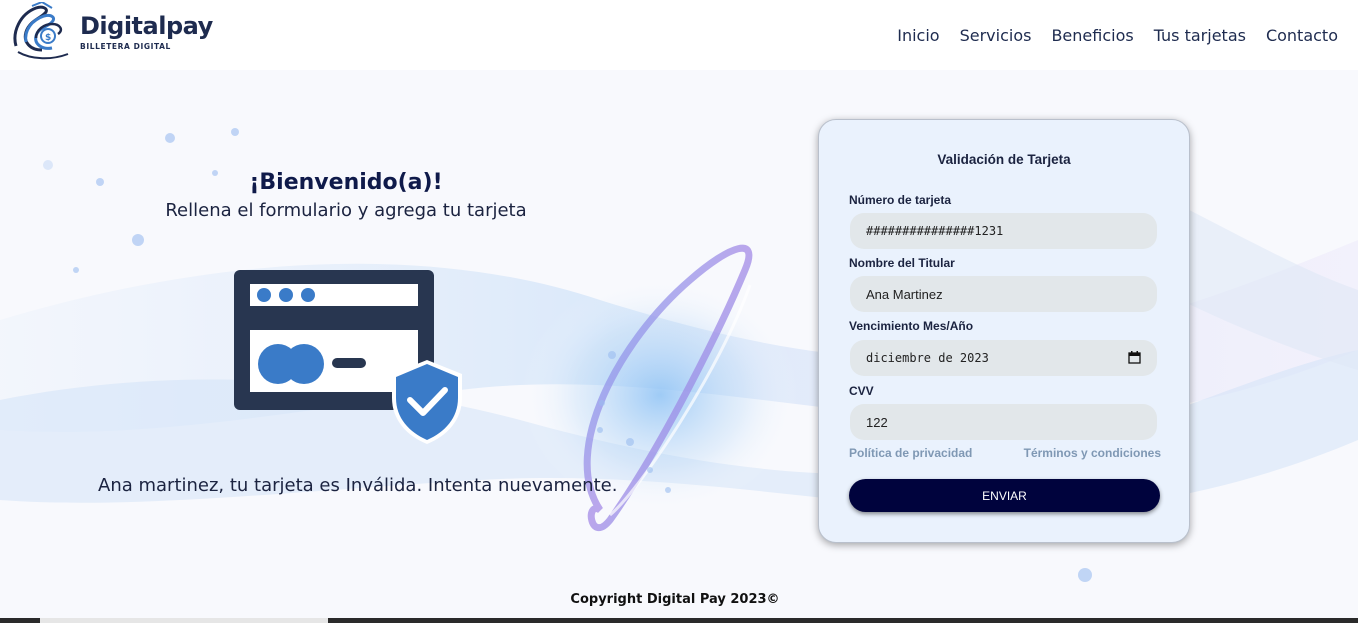  Describe the element at coordinates (125, 46) in the screenshot. I see `brand-tagline: BILLETERA DIGITAL` at that location.